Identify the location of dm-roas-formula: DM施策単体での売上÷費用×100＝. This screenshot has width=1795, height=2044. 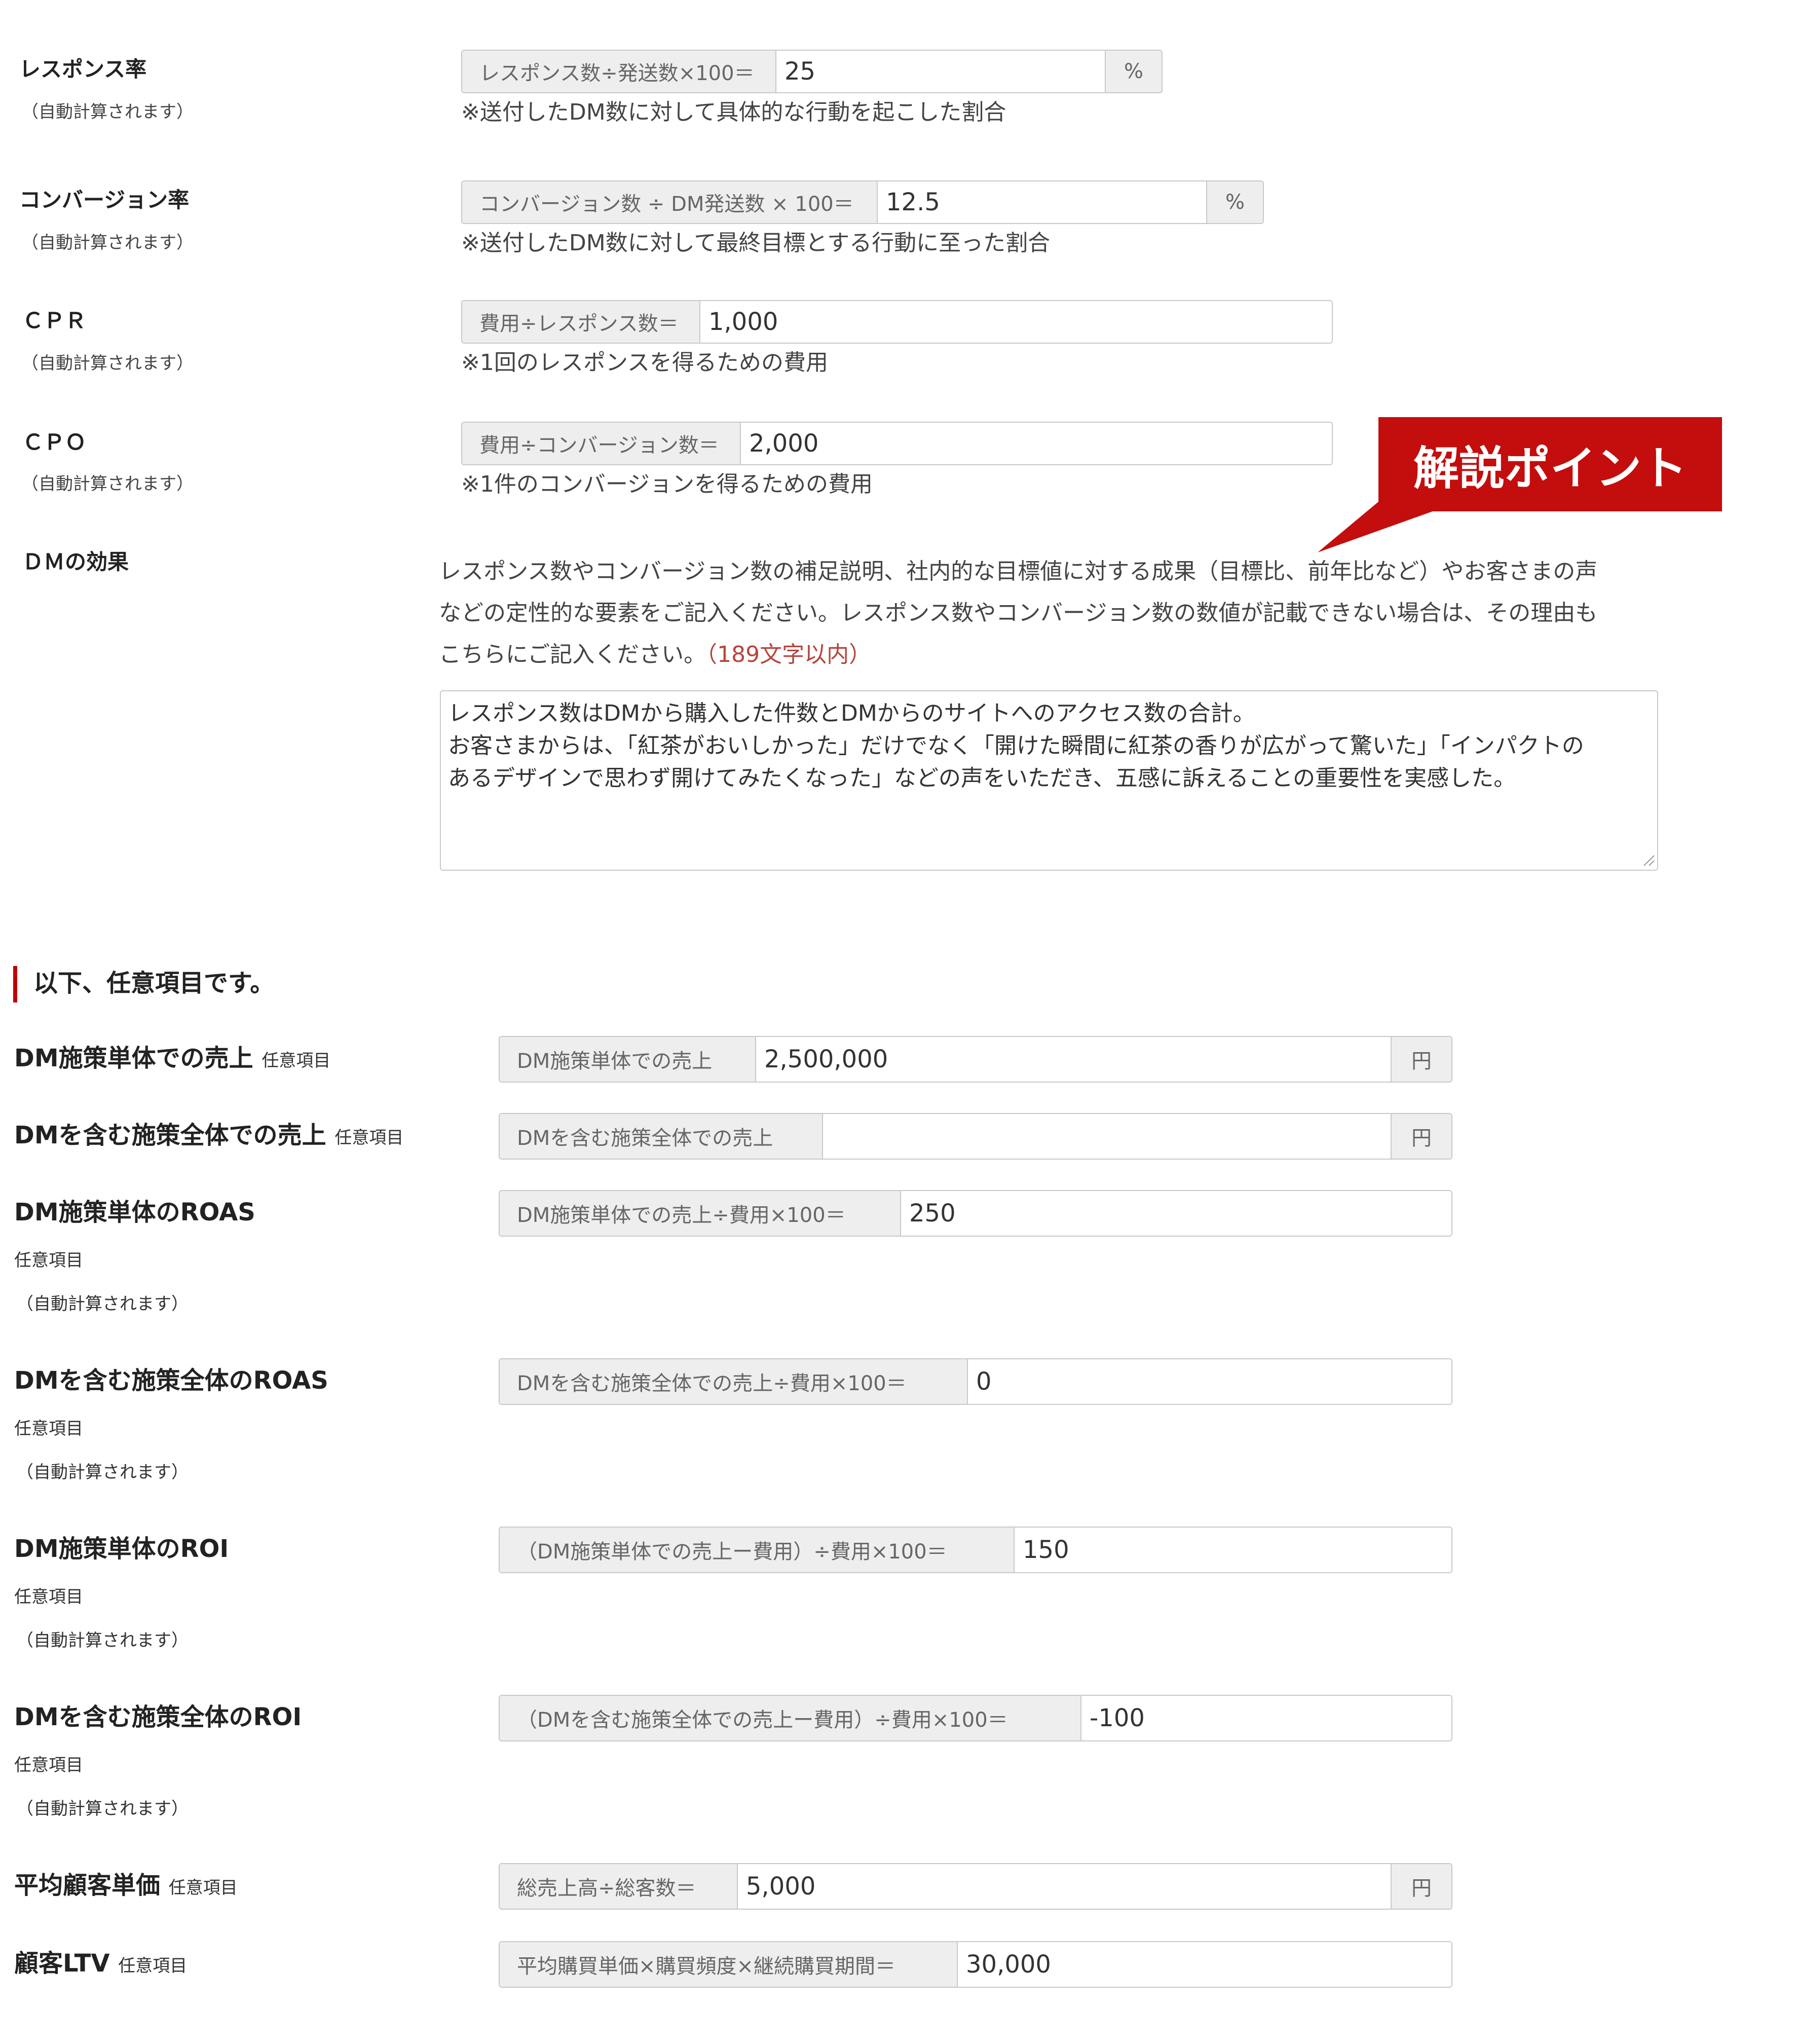
(700, 1213).